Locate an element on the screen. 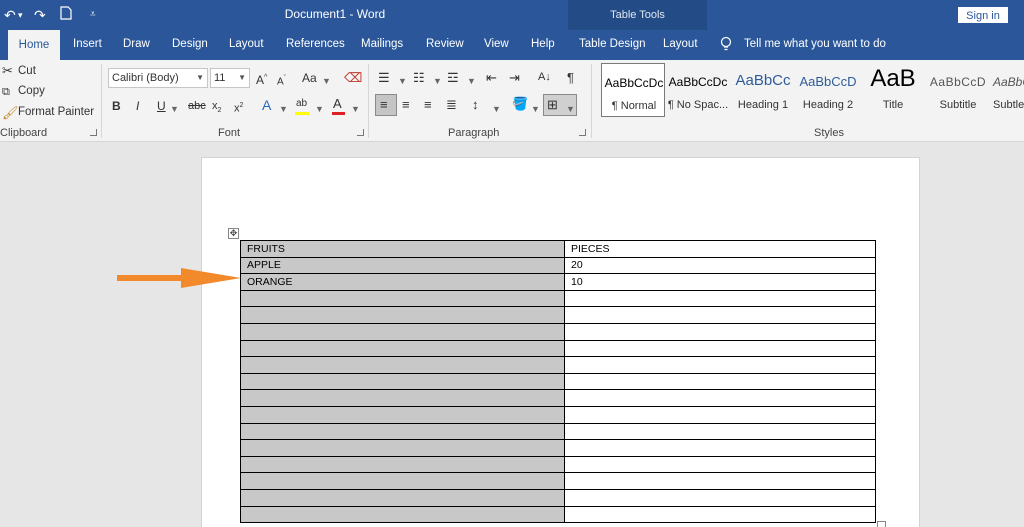 The image size is (1024, 527). style-heading-2: AaBbCcD Heading 2 is located at coordinates (828, 90).